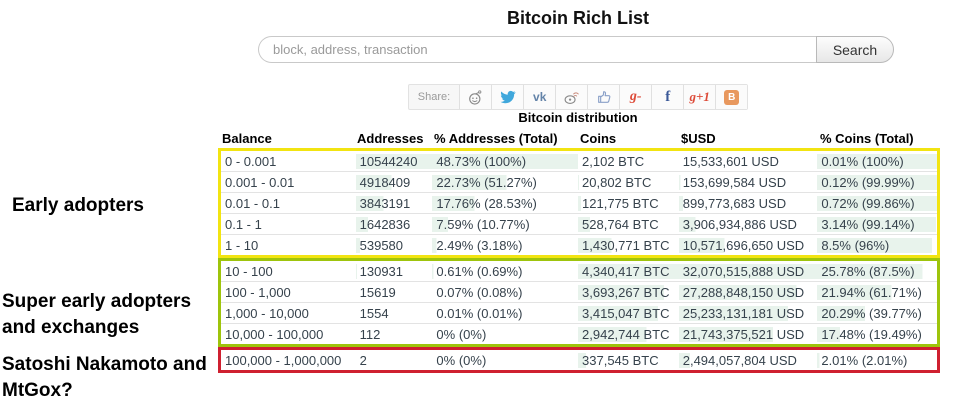 Image resolution: width=966 pixels, height=410 pixels. What do you see at coordinates (249, 271) in the screenshot?
I see `table-cell: 10 - 100` at bounding box center [249, 271].